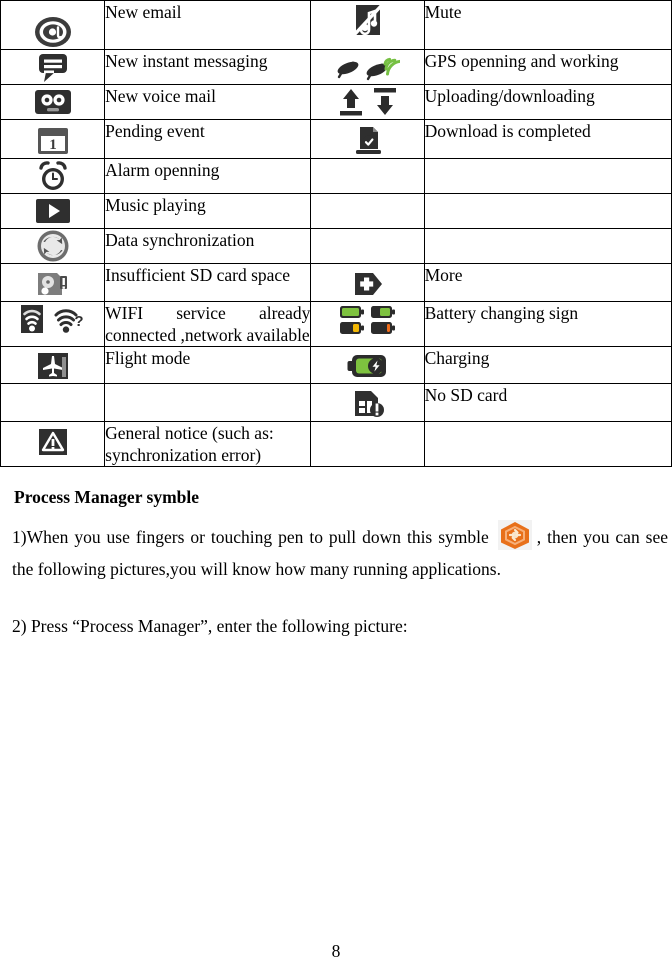  What do you see at coordinates (352, 328) in the screenshot?
I see `battery-medium-icon` at bounding box center [352, 328].